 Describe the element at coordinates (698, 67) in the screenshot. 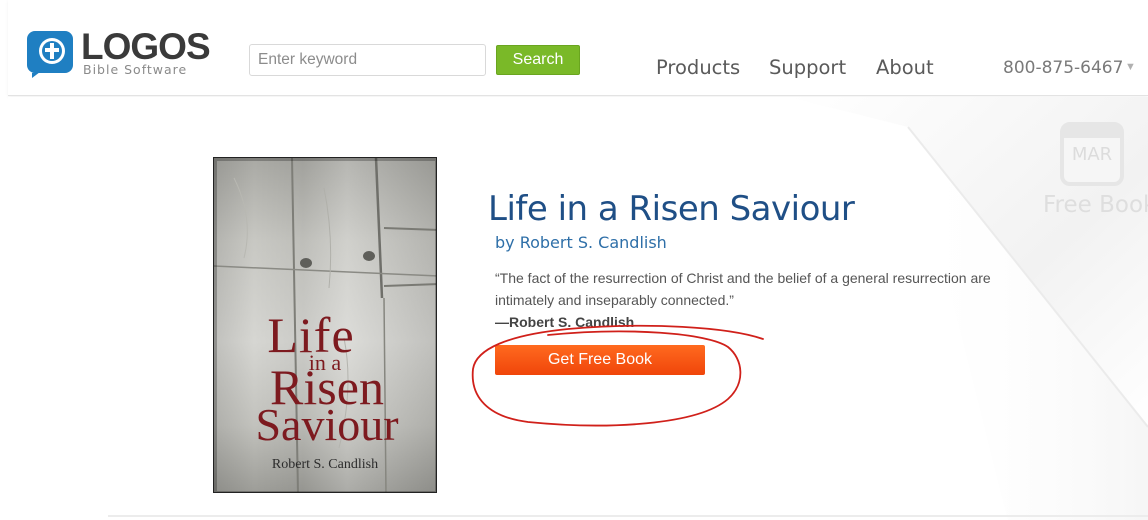

I see `nav-products: Products` at that location.